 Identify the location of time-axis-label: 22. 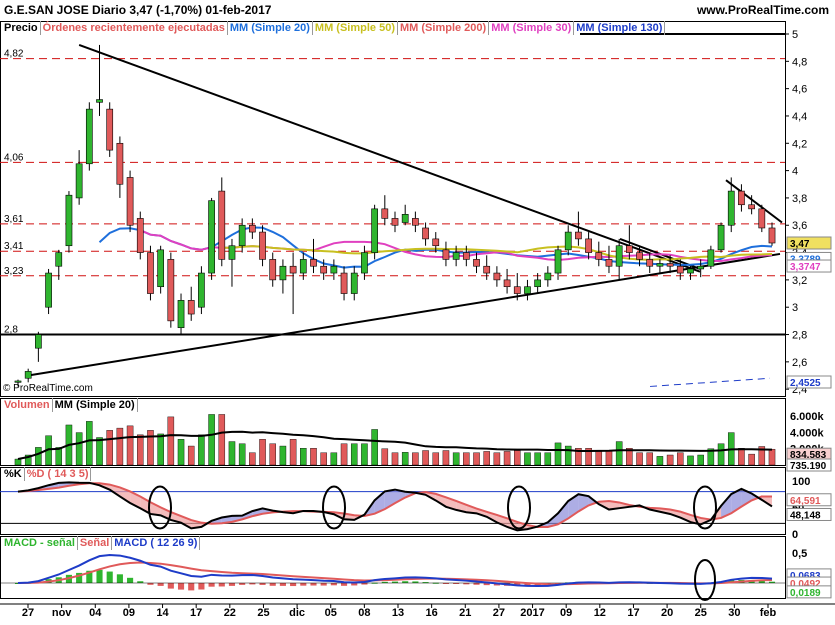
(230, 613).